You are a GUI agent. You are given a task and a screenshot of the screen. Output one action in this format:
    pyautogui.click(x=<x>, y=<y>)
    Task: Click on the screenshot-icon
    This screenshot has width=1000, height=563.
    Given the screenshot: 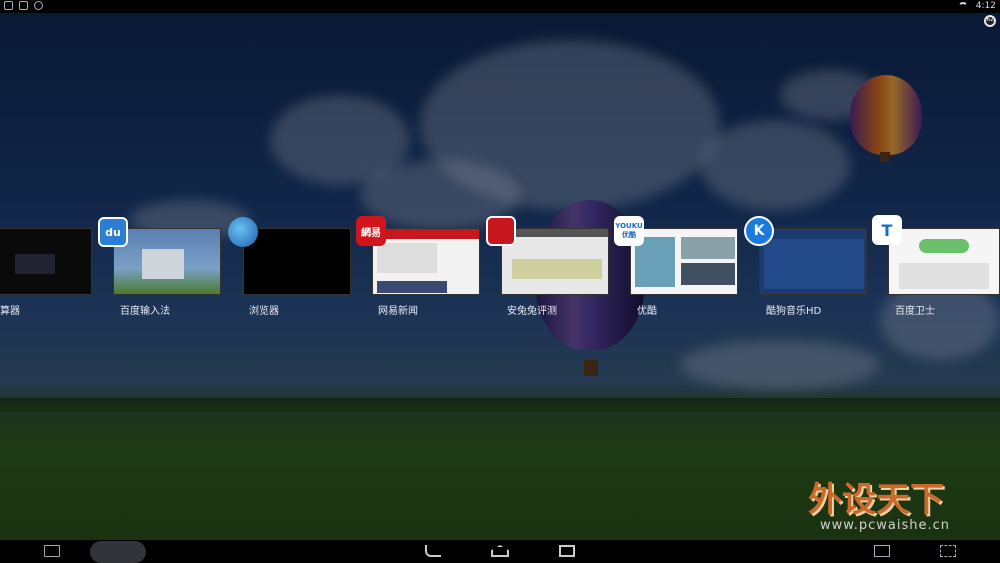 What is the action you would take?
    pyautogui.click(x=118, y=552)
    